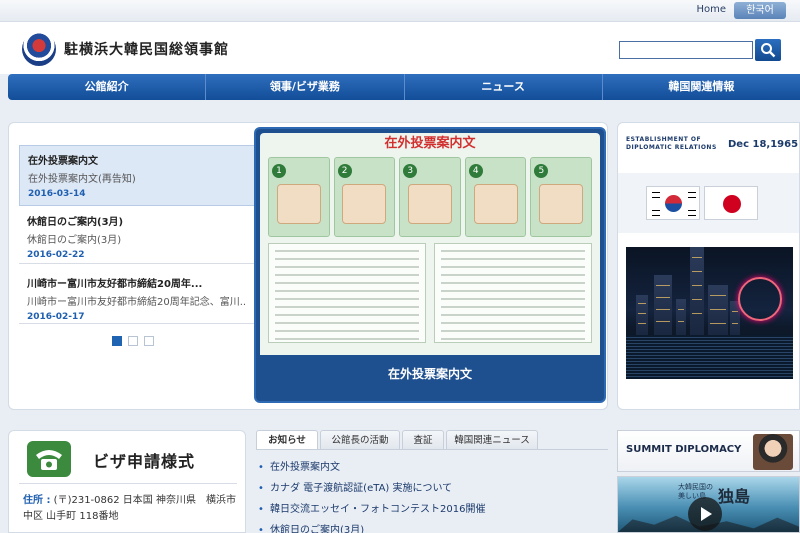  I want to click on feature-heading: 在外投票案内文, so click(430, 143).